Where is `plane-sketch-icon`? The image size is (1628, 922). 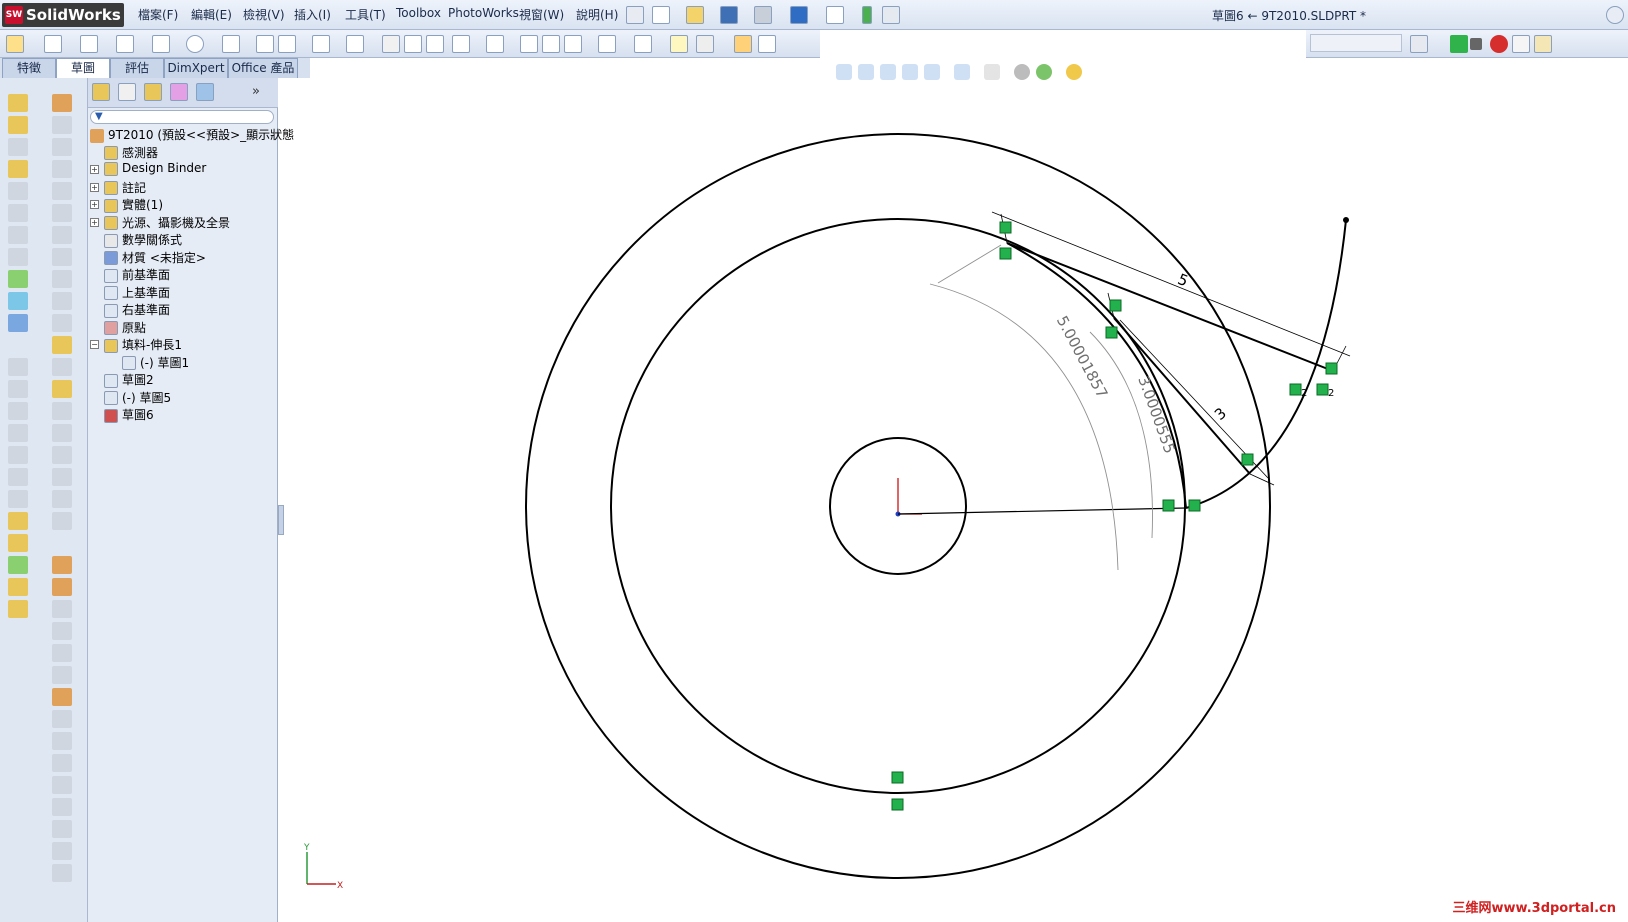 plane-sketch-icon is located at coordinates (391, 44).